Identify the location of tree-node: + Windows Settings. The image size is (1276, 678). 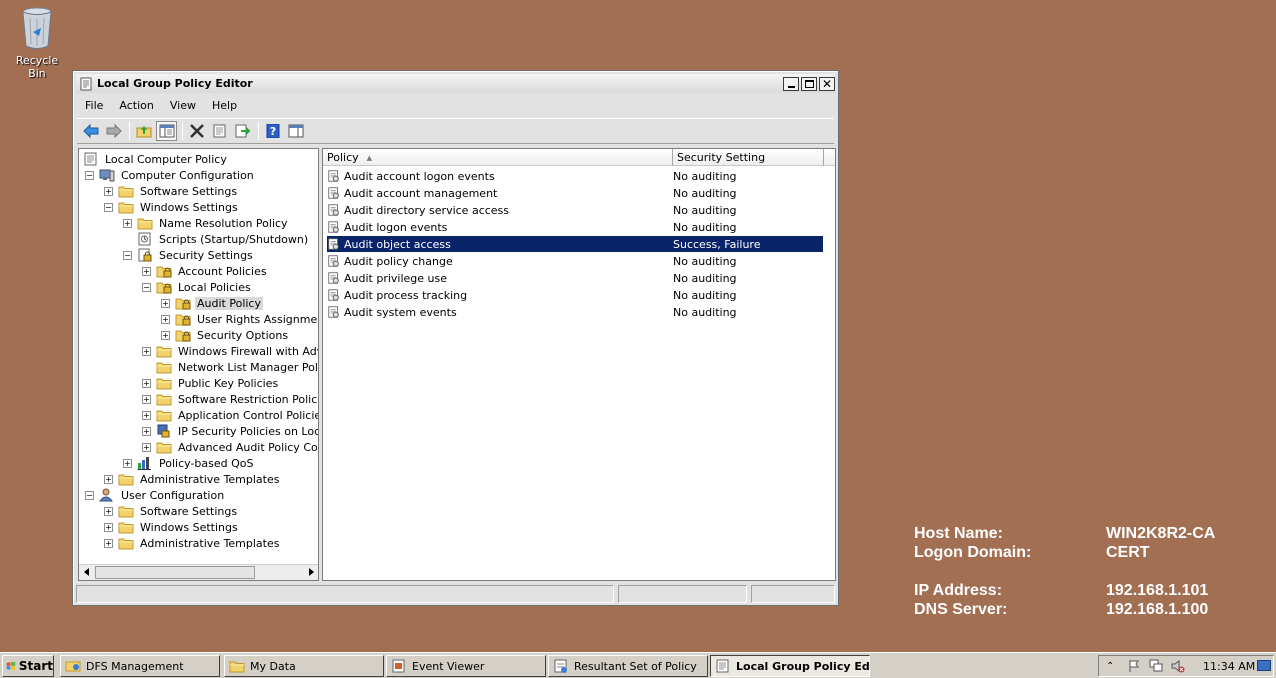
(172, 527).